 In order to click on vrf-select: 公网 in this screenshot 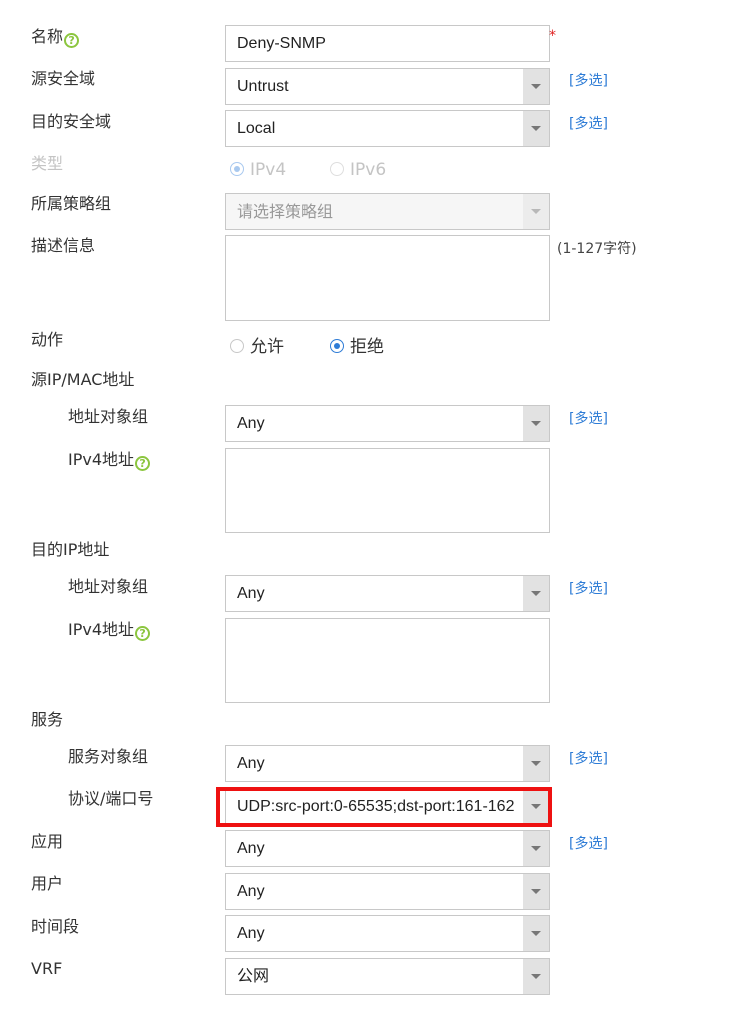, I will do `click(387, 976)`.